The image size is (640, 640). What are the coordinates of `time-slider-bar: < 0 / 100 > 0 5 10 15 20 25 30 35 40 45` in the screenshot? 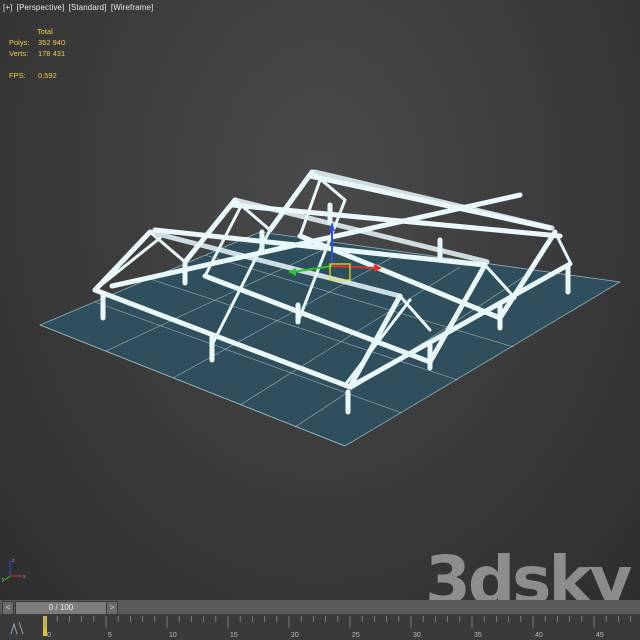 It's located at (320, 620).